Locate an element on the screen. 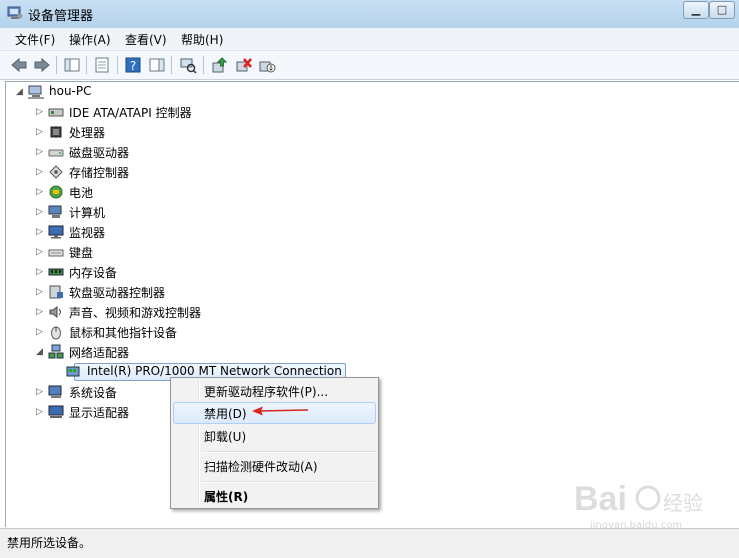 The image size is (739, 558). tree-category-item: ▷ 处理器 is located at coordinates (206, 132).